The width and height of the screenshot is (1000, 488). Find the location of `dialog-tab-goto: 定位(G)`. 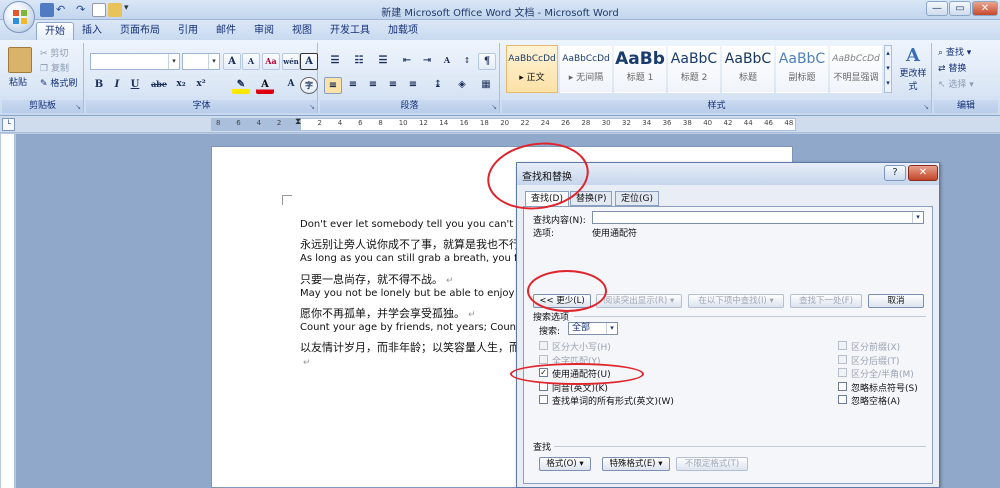

dialog-tab-goto: 定位(G) is located at coordinates (637, 198).